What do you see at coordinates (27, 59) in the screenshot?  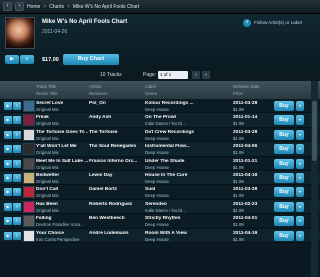 I see `add-all-button: ≡` at bounding box center [27, 59].